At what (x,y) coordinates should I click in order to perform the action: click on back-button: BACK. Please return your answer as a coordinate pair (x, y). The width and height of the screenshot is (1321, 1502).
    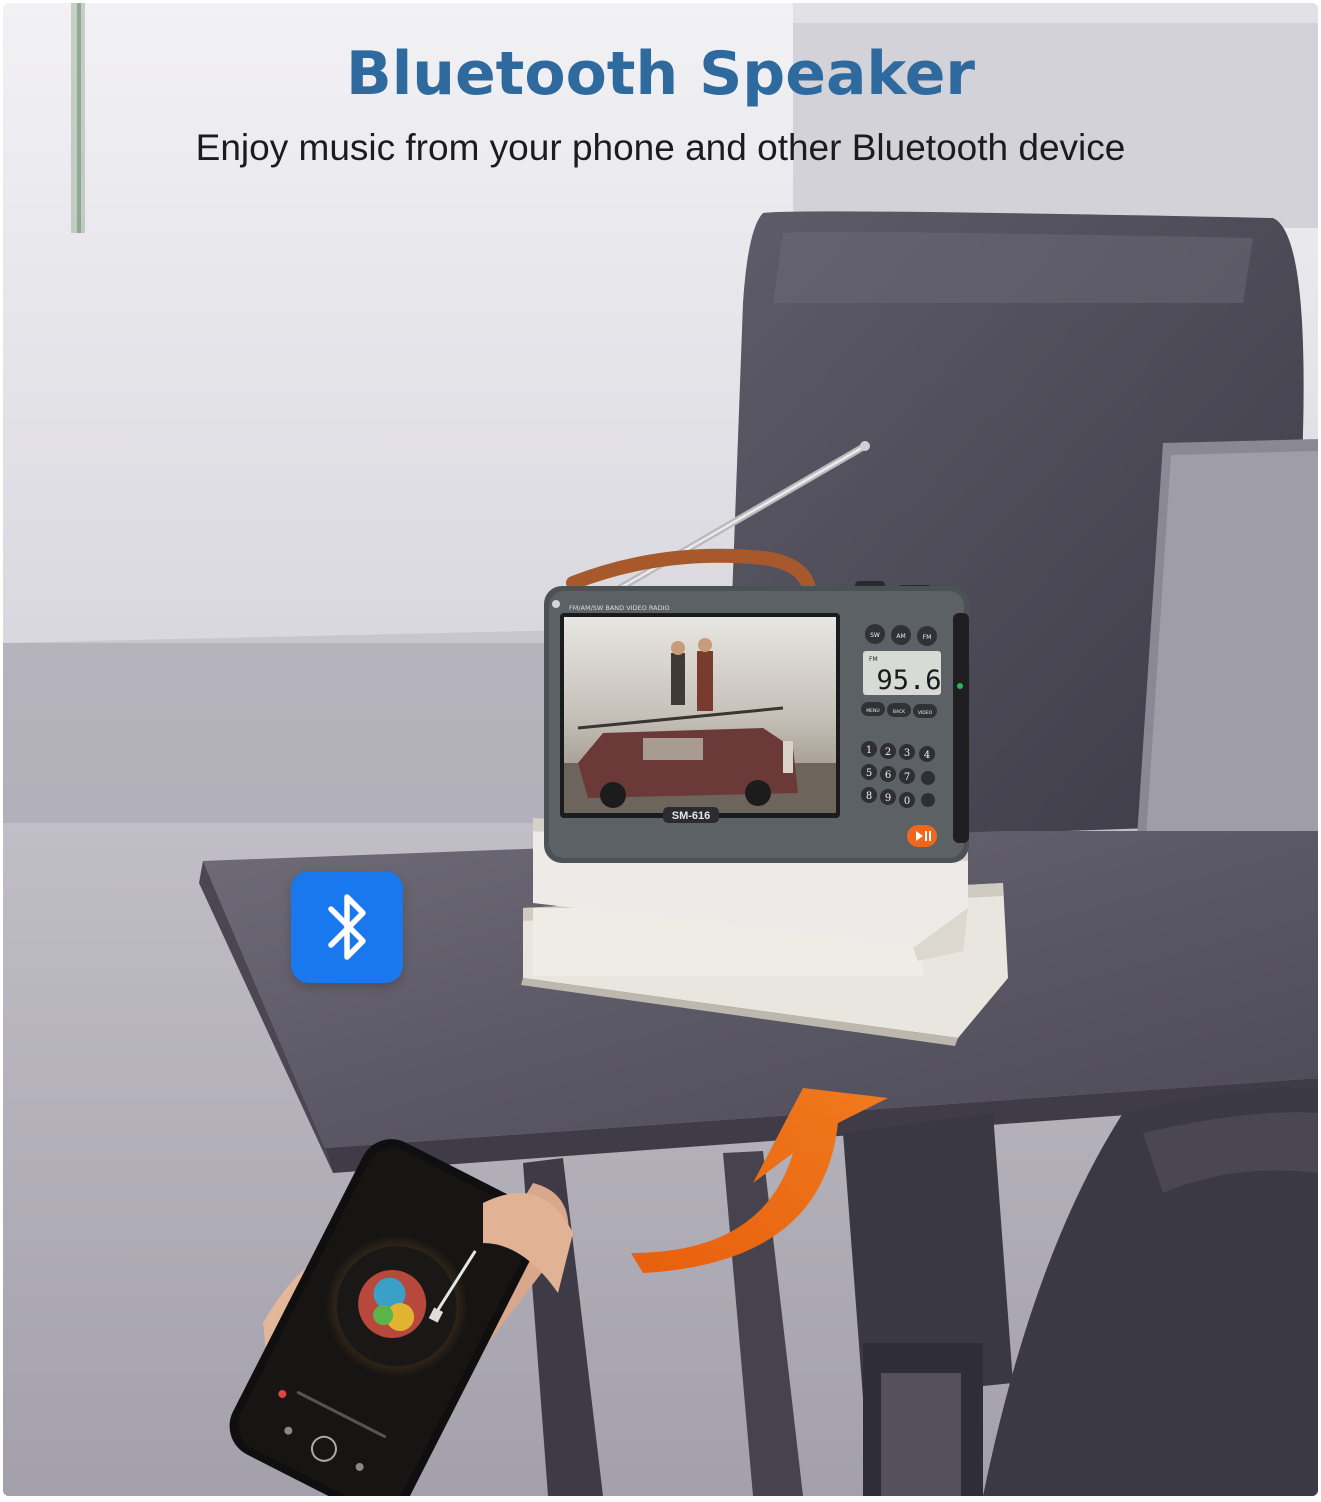
    Looking at the image, I should click on (899, 712).